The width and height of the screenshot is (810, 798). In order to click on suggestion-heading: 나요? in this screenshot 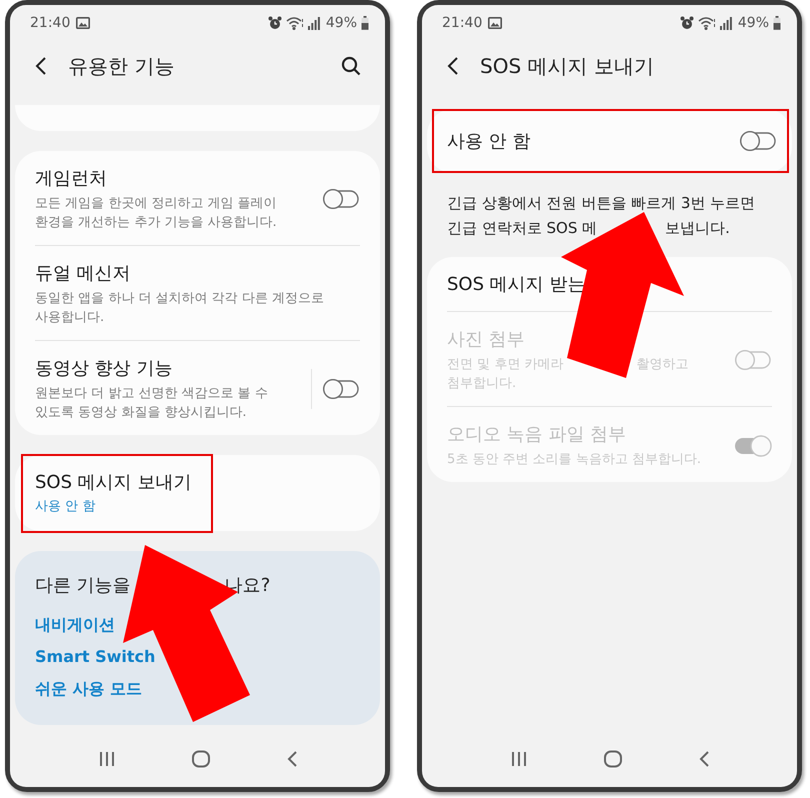, I will do `click(247, 585)`.